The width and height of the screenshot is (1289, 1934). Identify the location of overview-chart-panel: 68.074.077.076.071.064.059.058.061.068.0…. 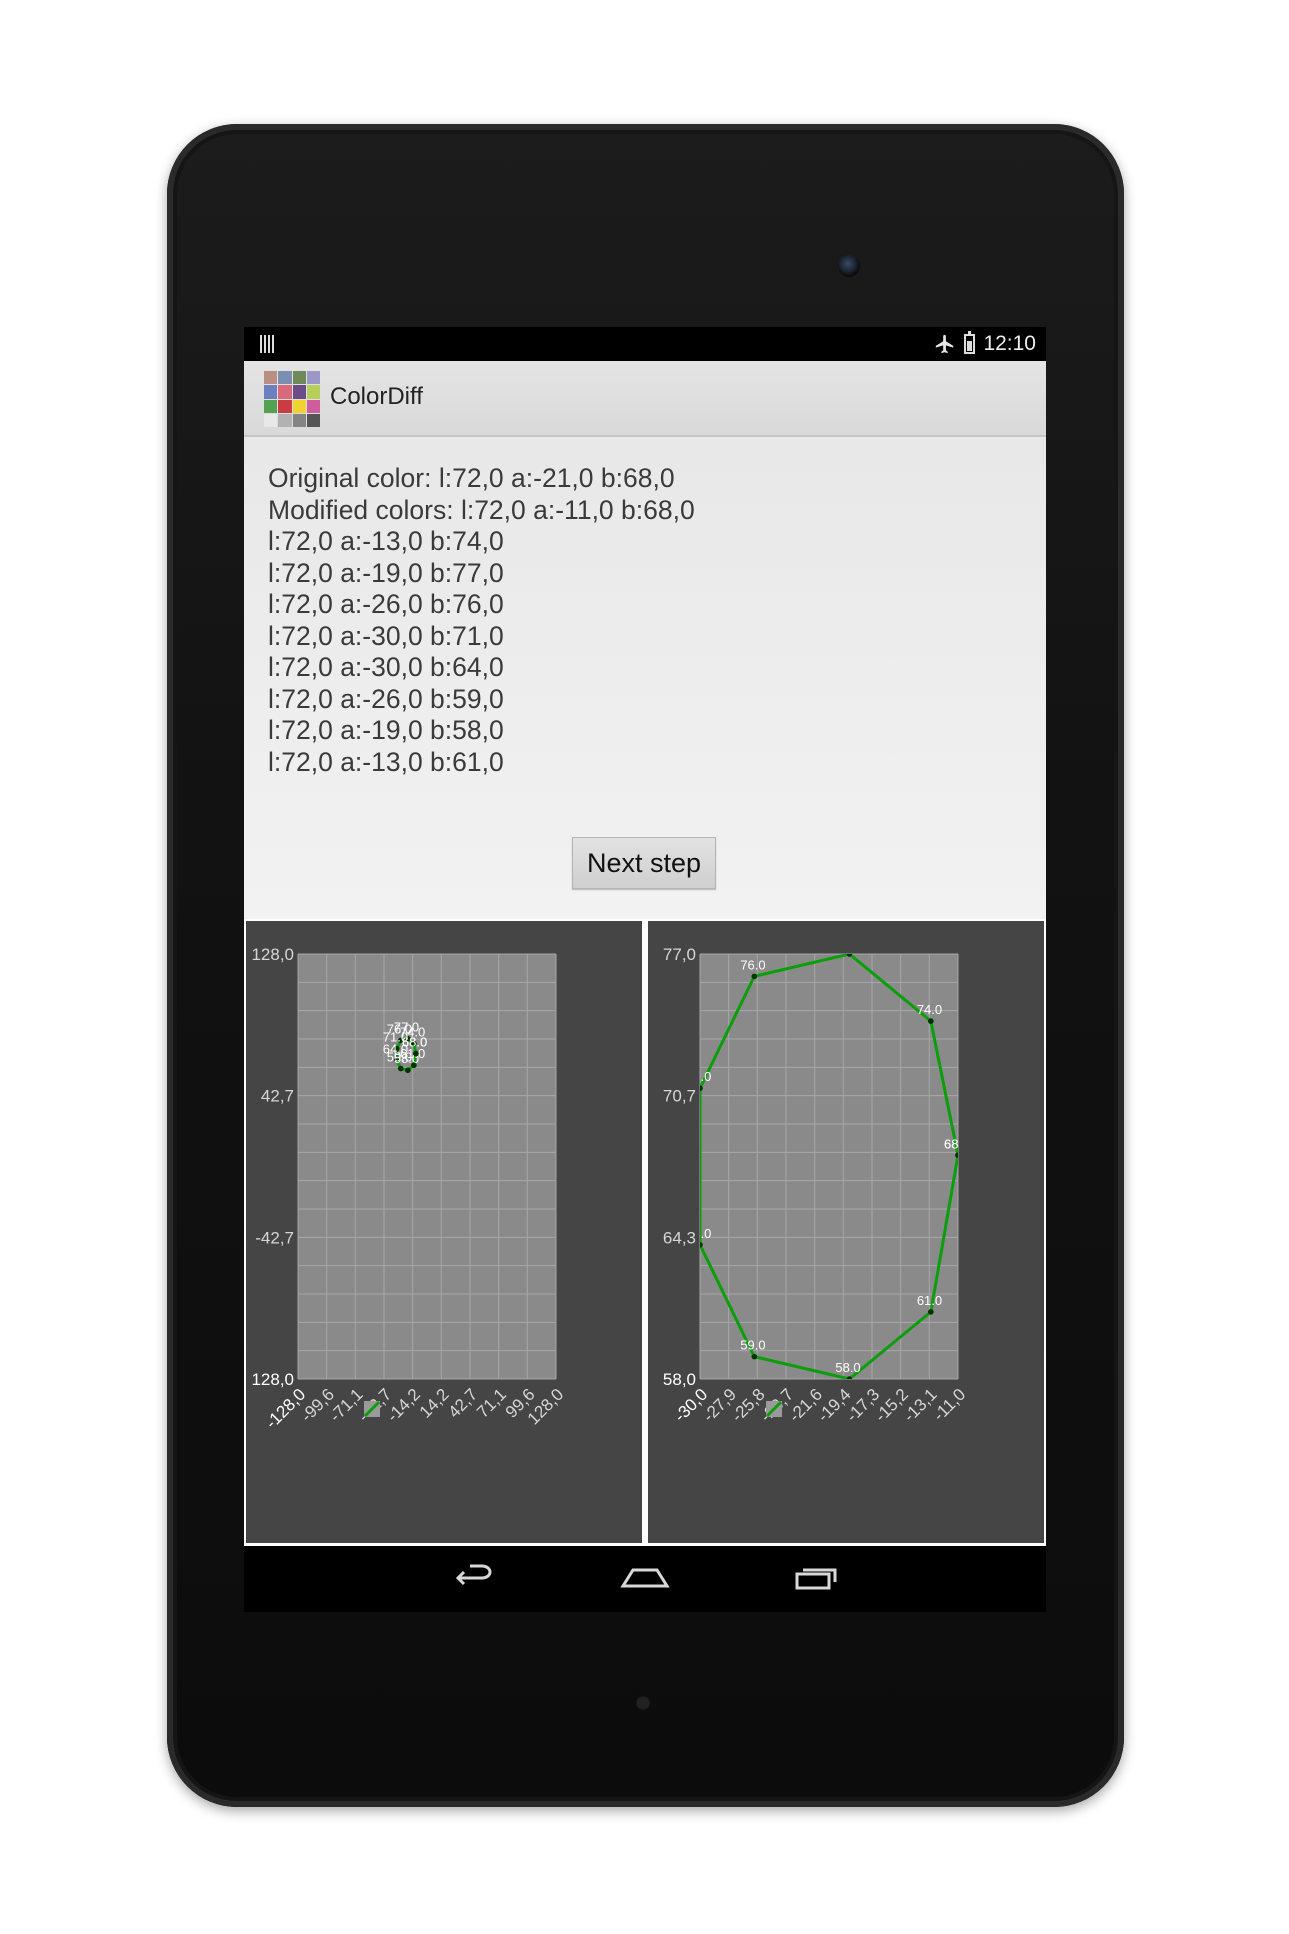
(444, 1232).